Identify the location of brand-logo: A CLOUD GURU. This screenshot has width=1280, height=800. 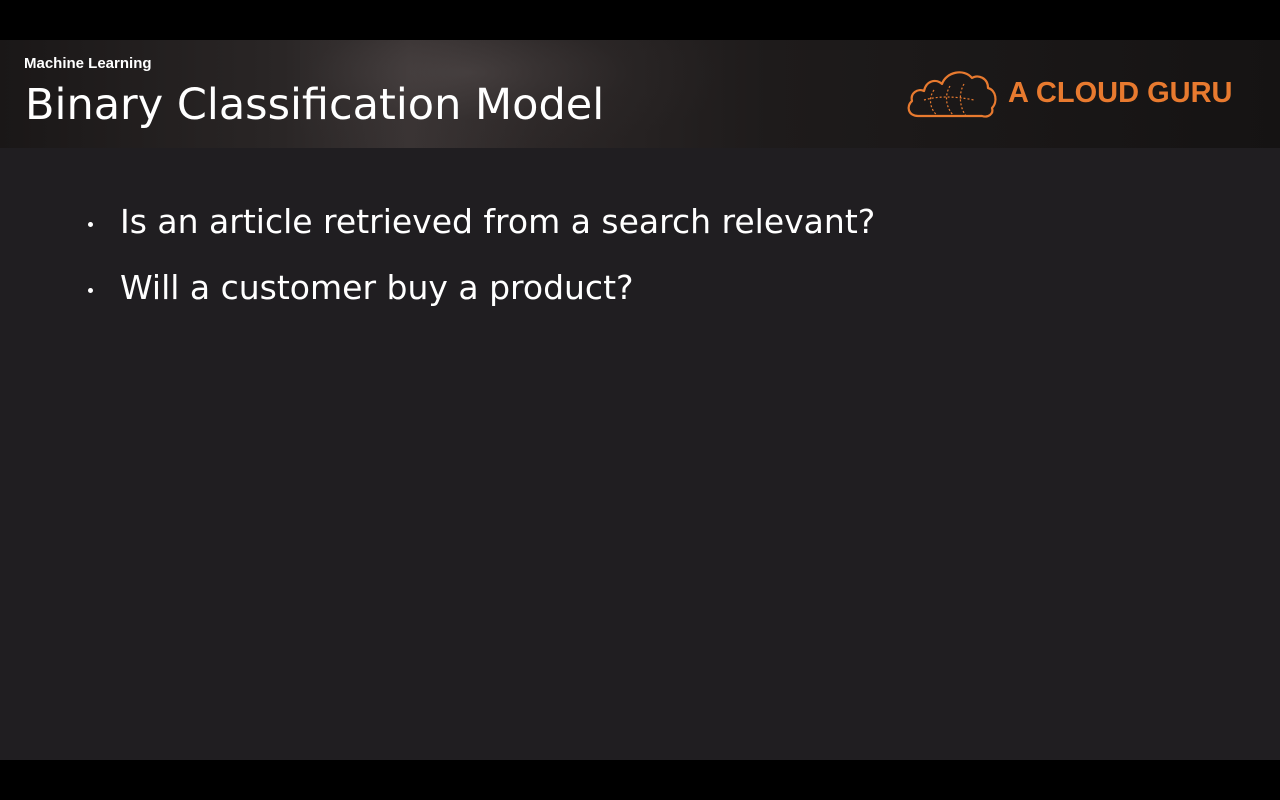
(1074, 94).